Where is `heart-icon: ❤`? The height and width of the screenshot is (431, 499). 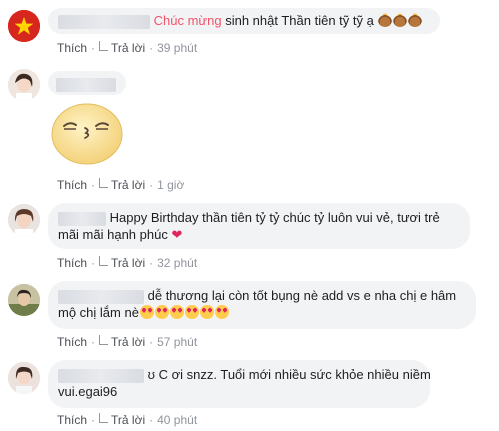 heart-icon: ❤ is located at coordinates (177, 234).